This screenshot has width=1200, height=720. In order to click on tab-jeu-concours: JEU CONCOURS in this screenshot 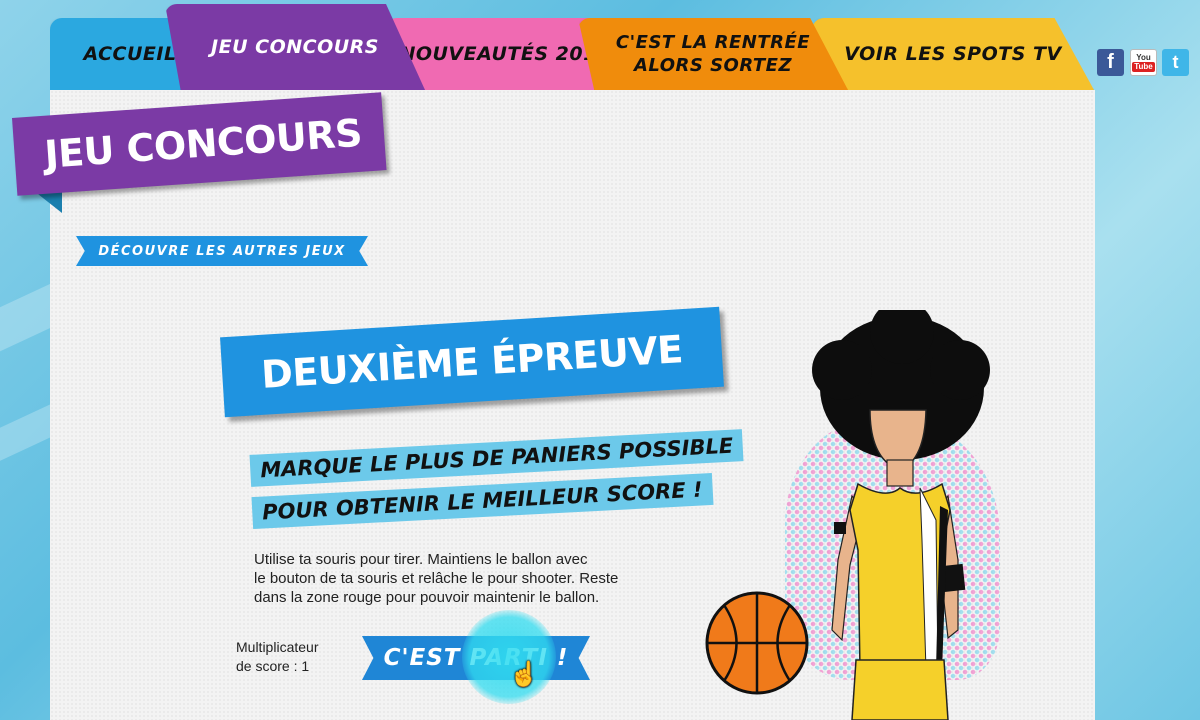, I will do `click(295, 47)`.